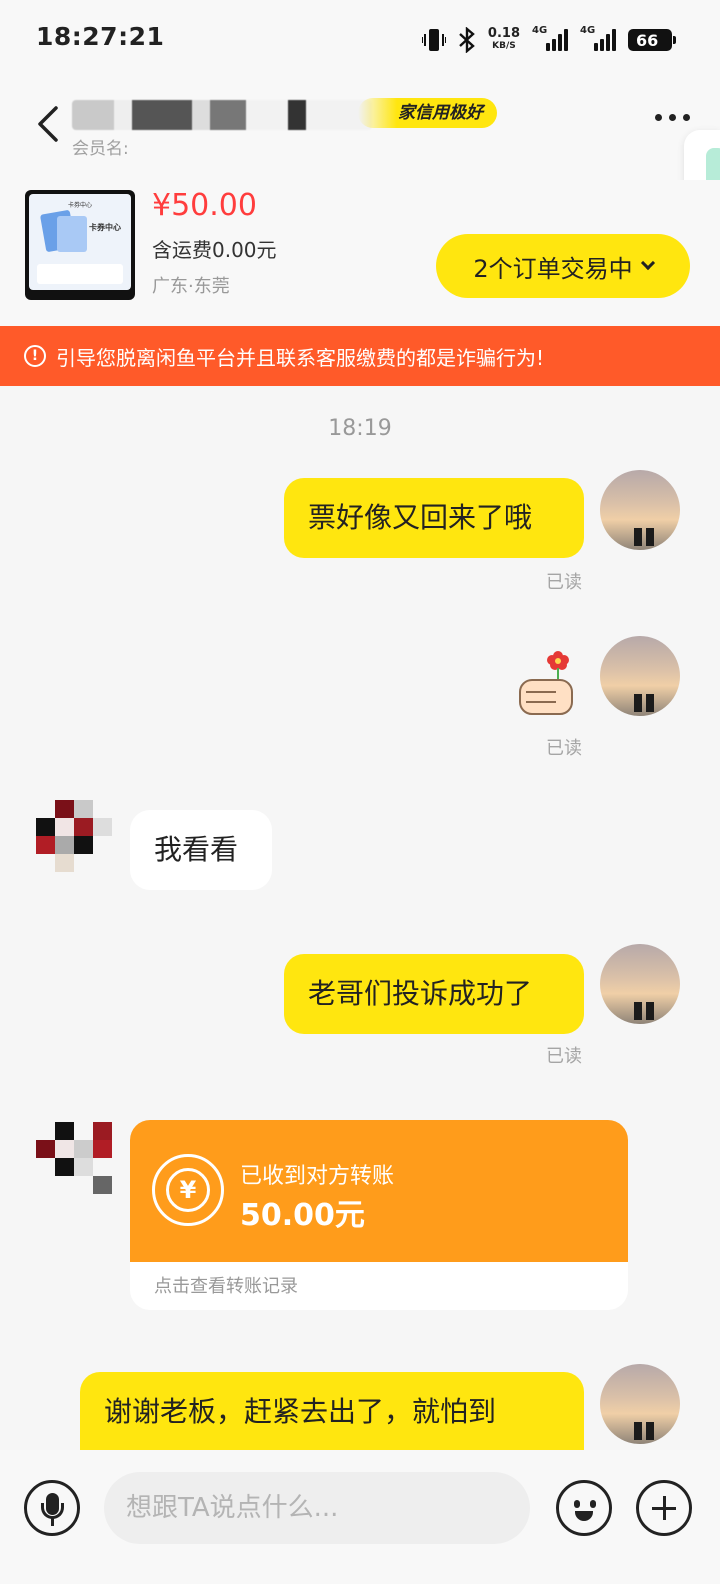 The width and height of the screenshot is (720, 1584). I want to click on message-input, so click(317, 1508).